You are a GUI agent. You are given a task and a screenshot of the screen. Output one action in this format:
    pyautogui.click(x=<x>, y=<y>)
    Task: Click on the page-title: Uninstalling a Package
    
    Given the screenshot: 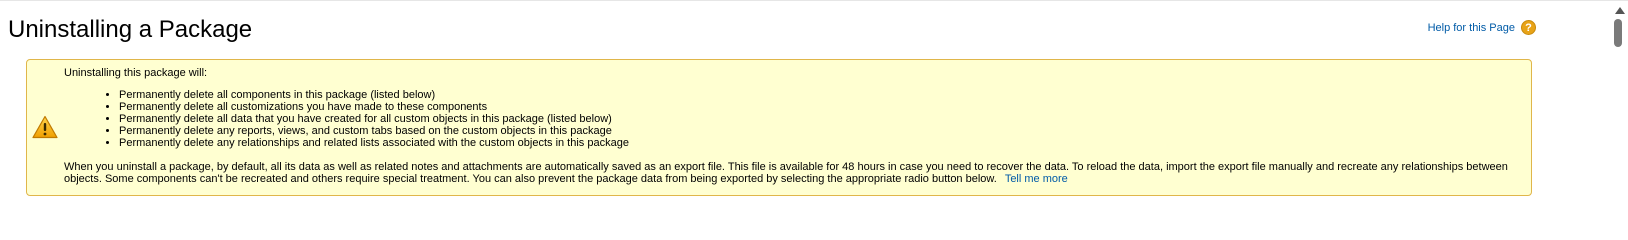 What is the action you would take?
    pyautogui.click(x=130, y=29)
    